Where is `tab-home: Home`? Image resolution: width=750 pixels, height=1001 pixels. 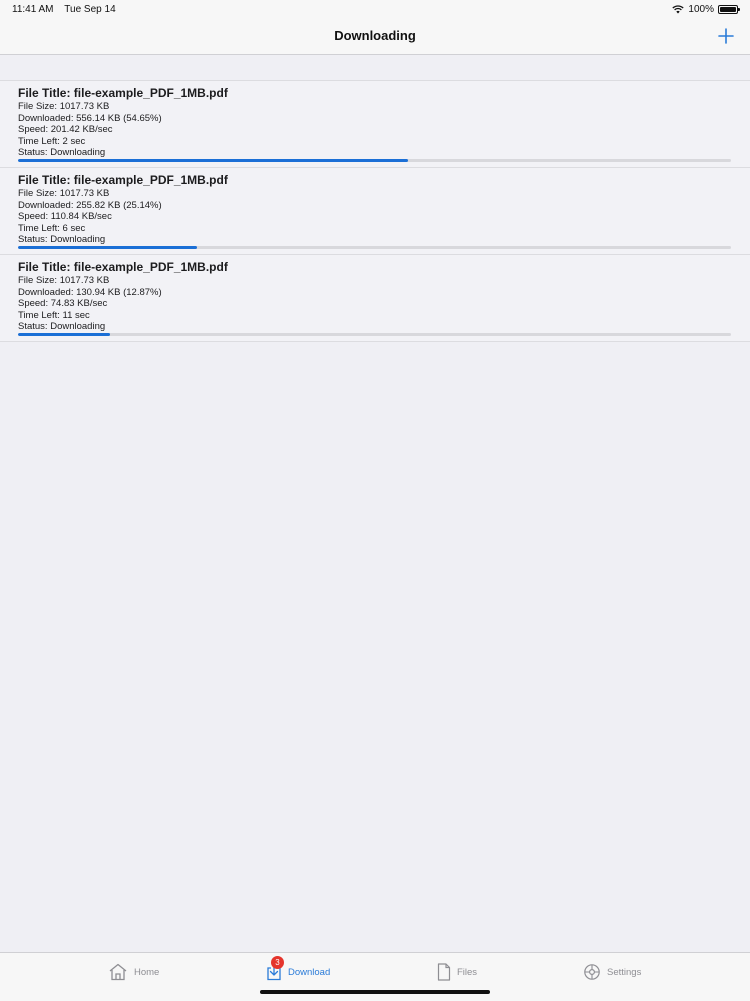
tab-home: Home is located at coordinates (133, 972).